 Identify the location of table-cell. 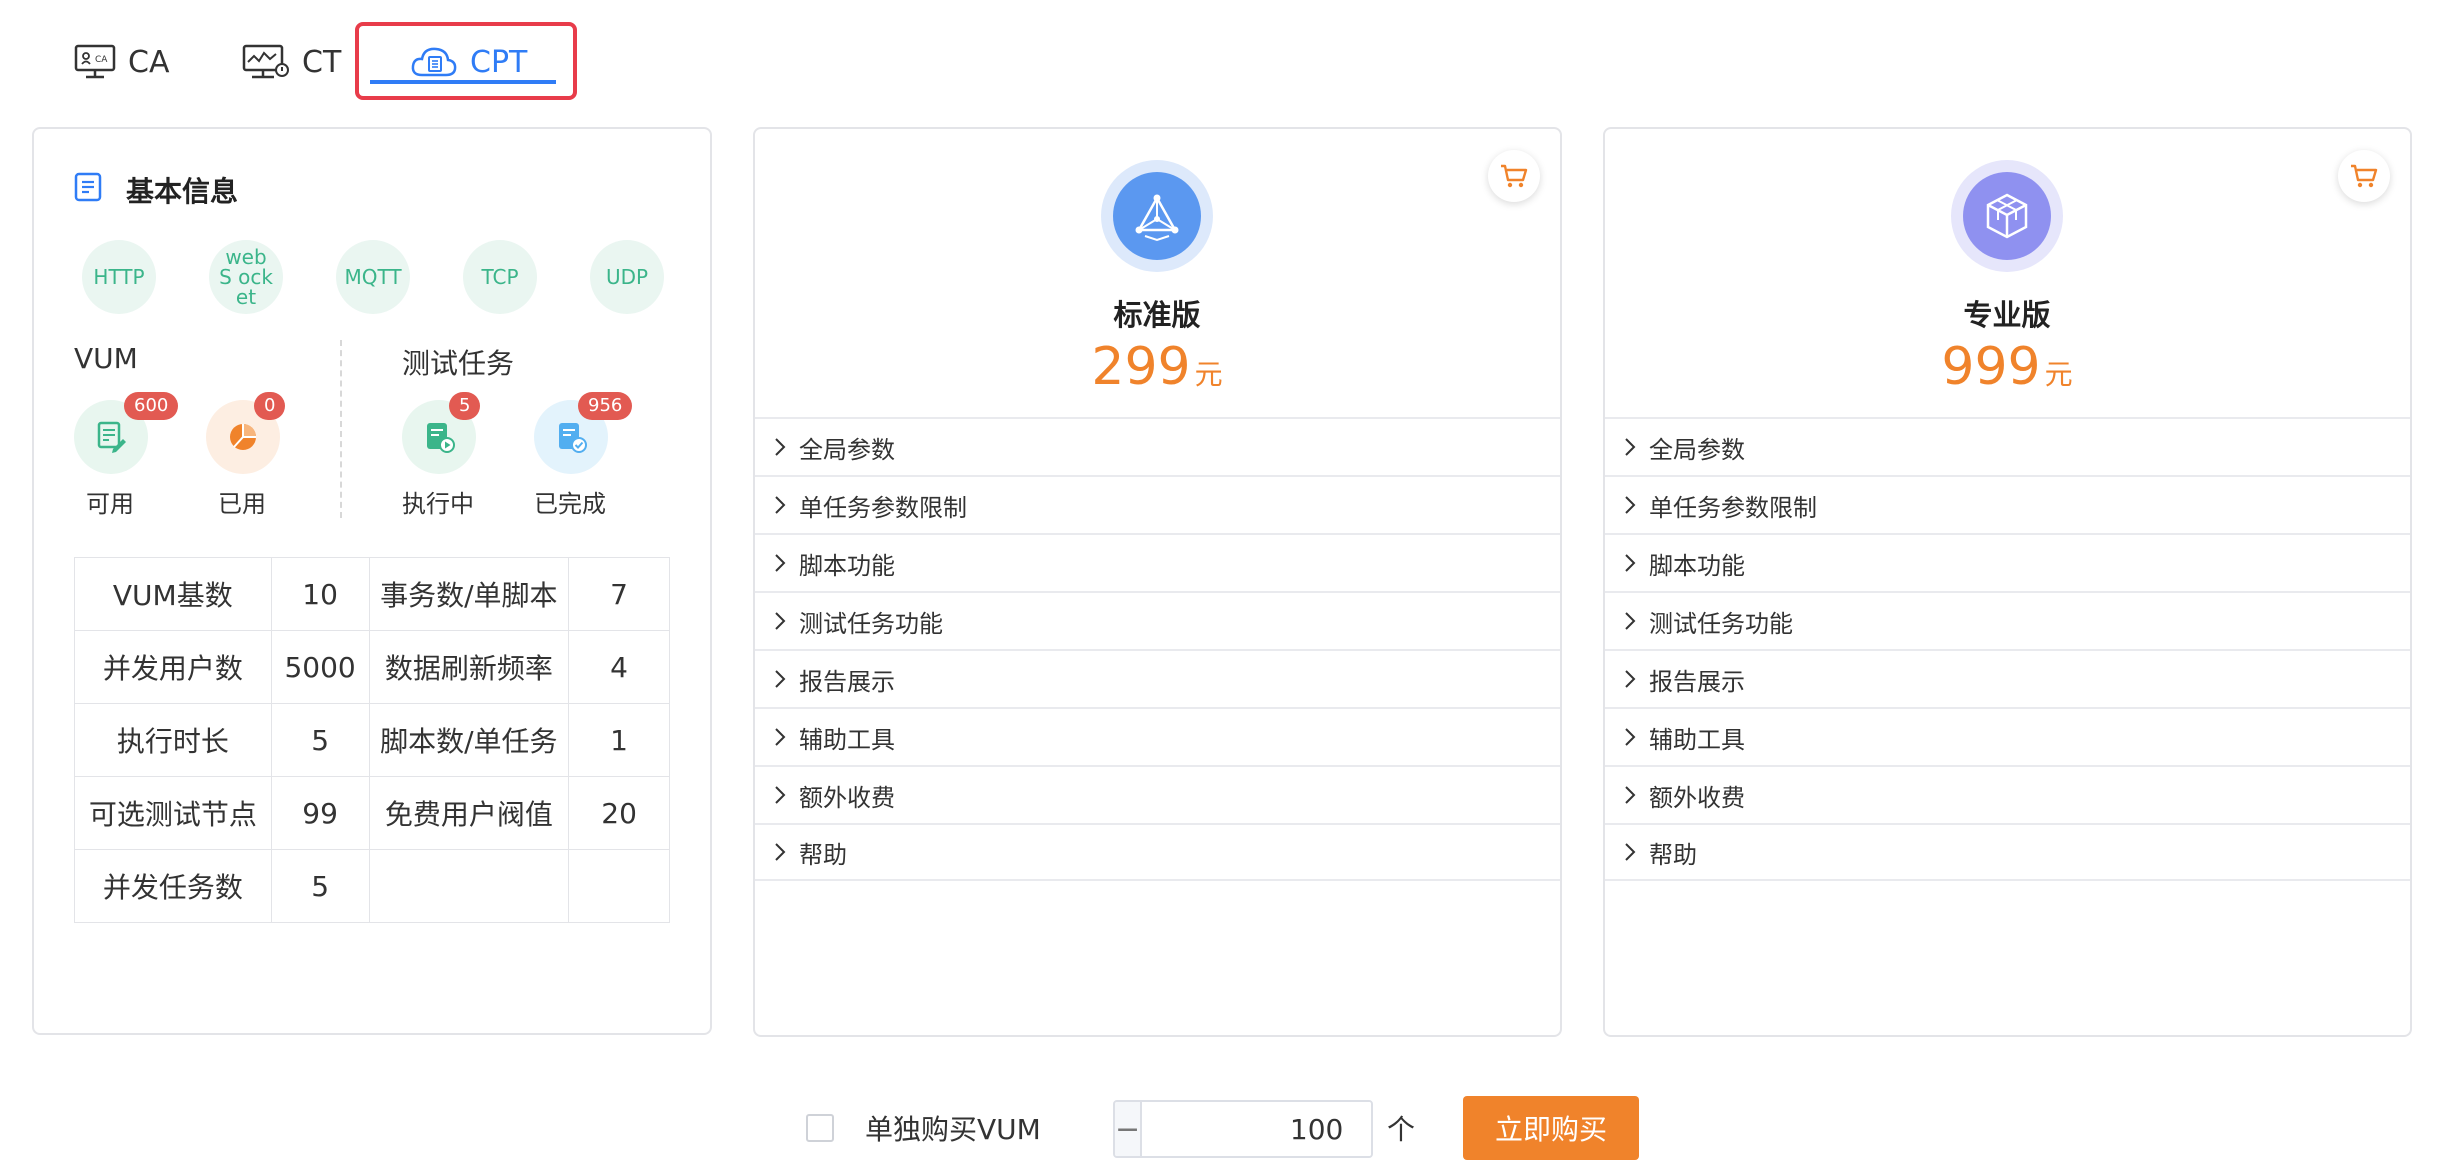
(469, 886).